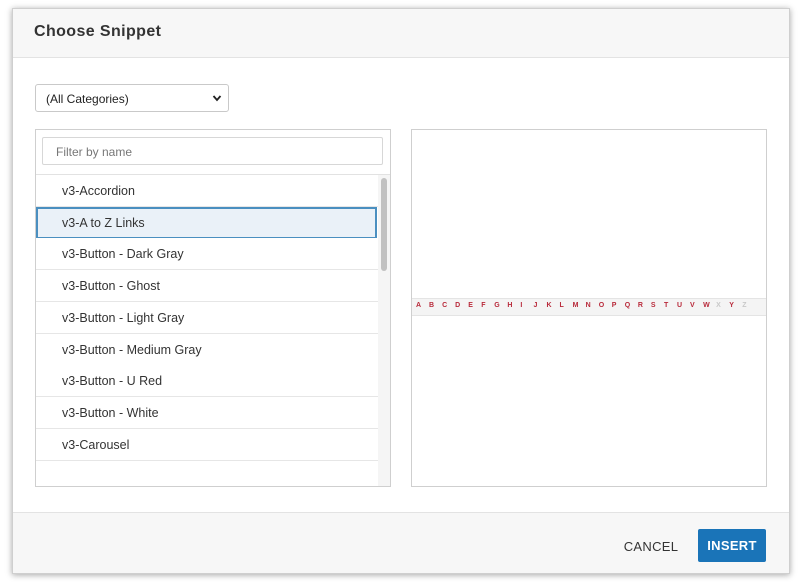  I want to click on snippet-list-item-label: v3-Button - U Red, so click(112, 381).